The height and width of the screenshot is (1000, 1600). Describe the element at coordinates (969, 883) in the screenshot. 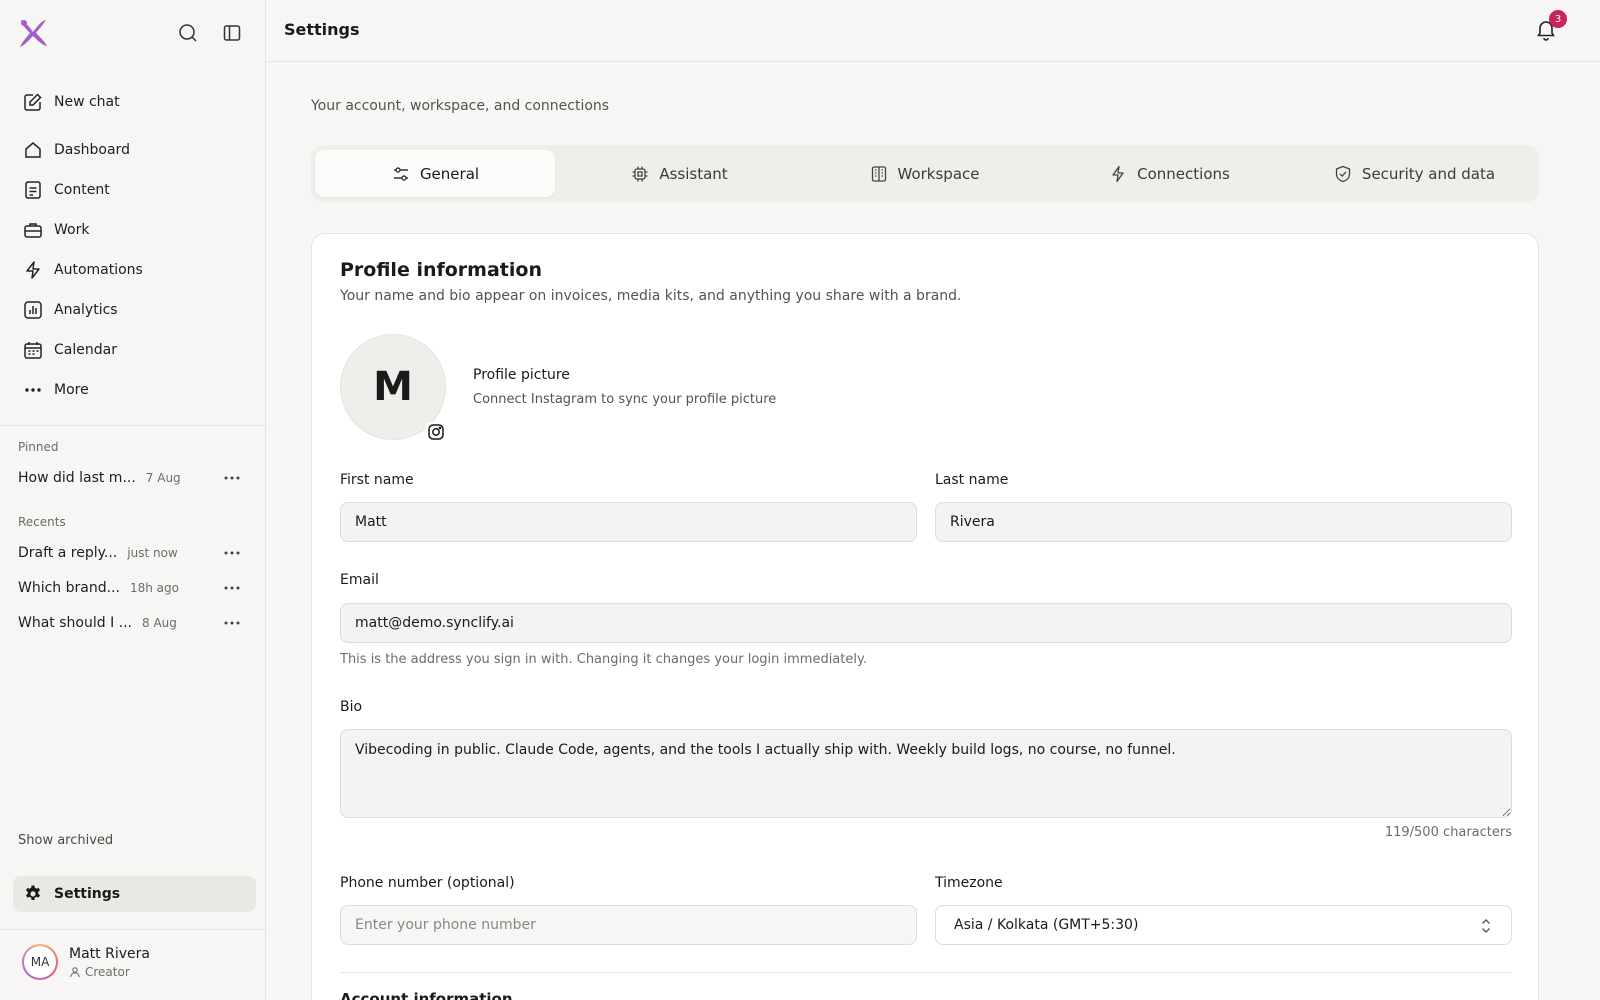

I see `timezone-label: Timezone` at that location.